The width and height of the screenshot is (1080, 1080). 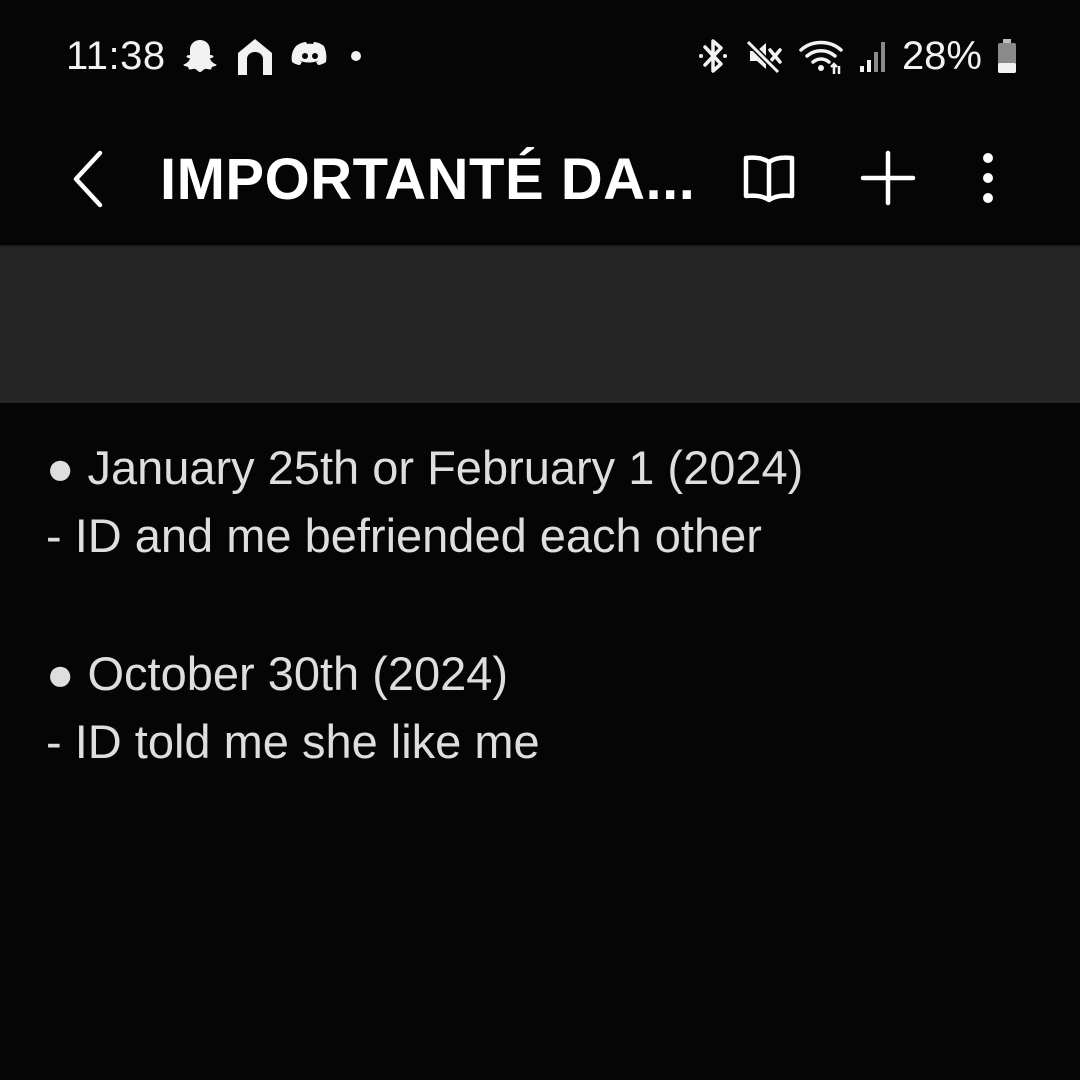 I want to click on more-vert-icon, so click(x=988, y=178).